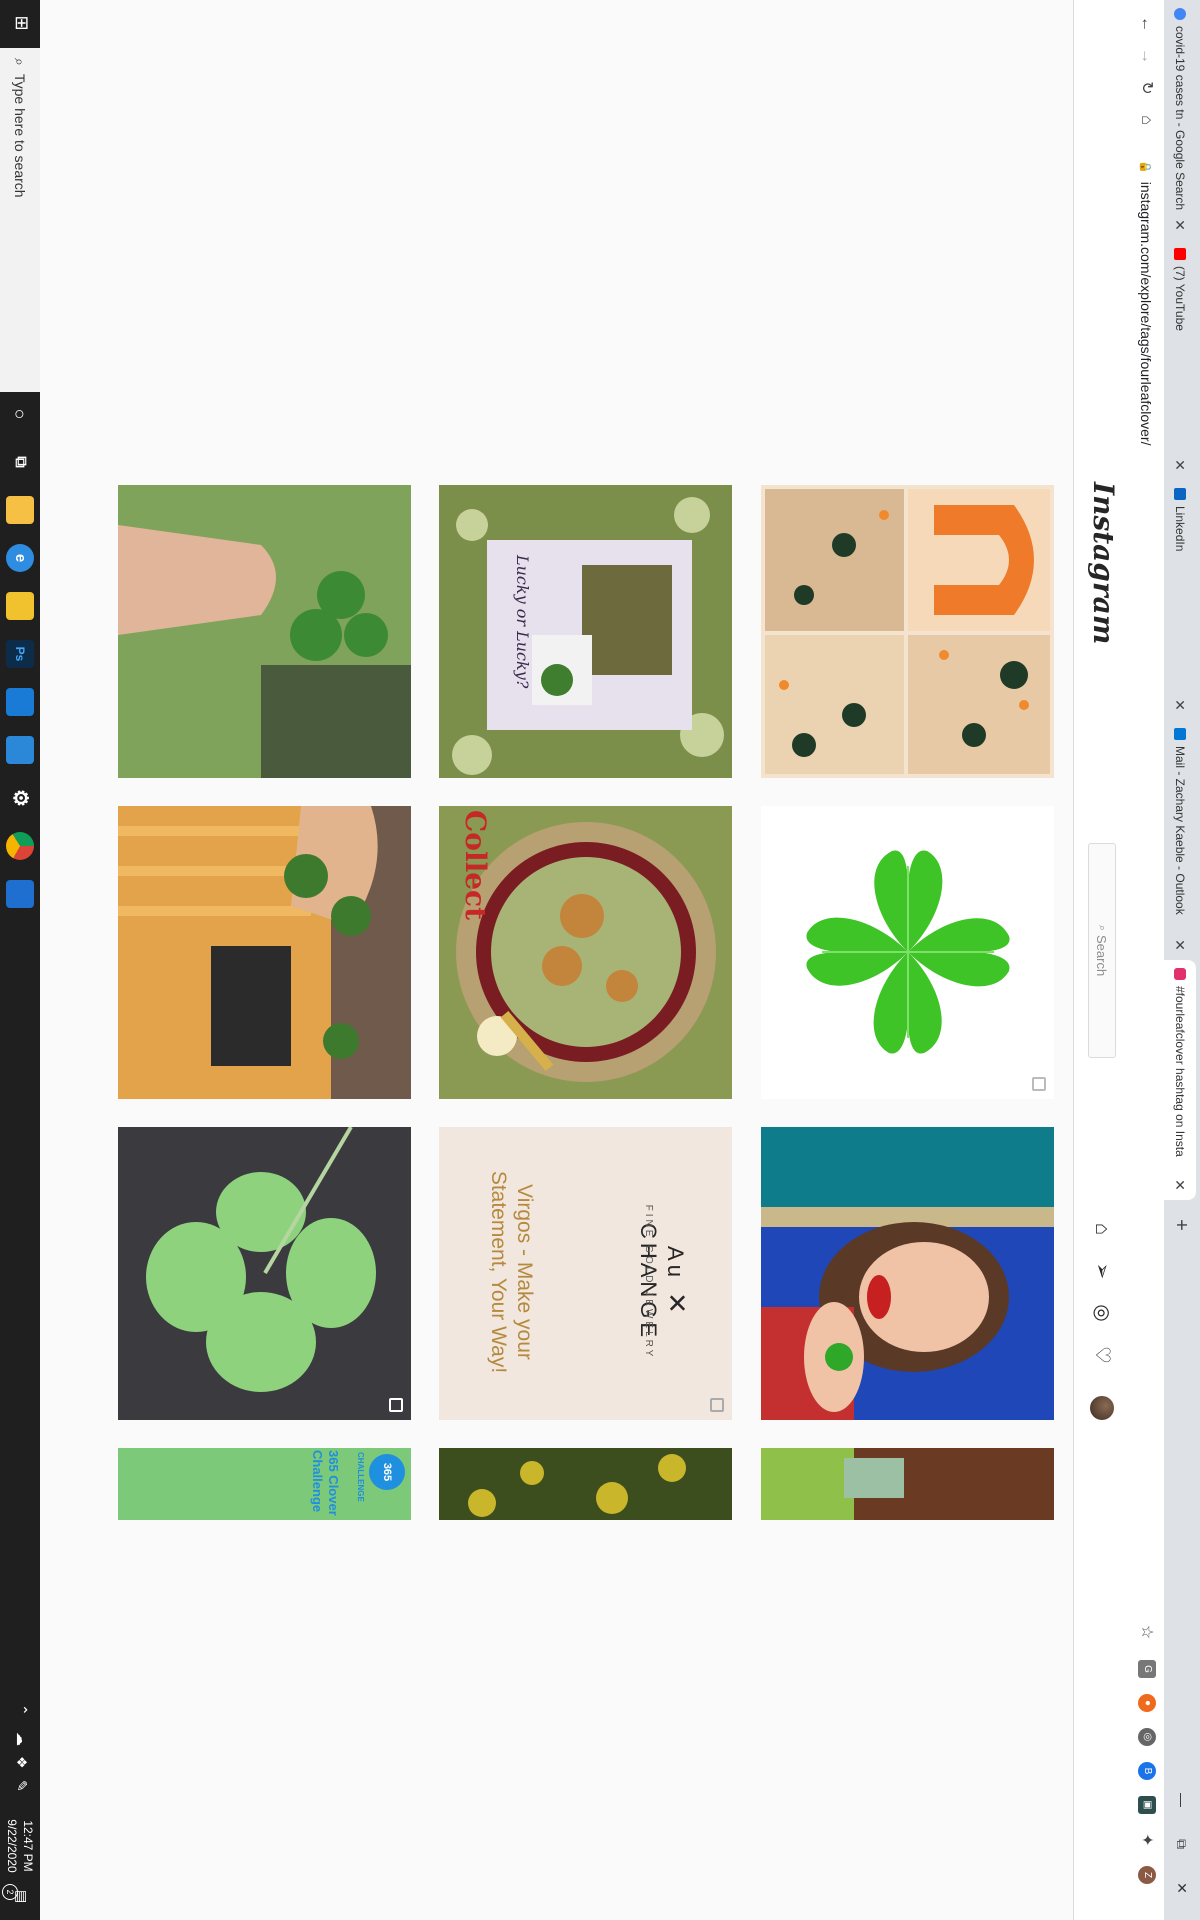 Image resolution: width=1200 pixels, height=1920 pixels. What do you see at coordinates (1182, 1800) in the screenshot?
I see `minimize-button: —` at bounding box center [1182, 1800].